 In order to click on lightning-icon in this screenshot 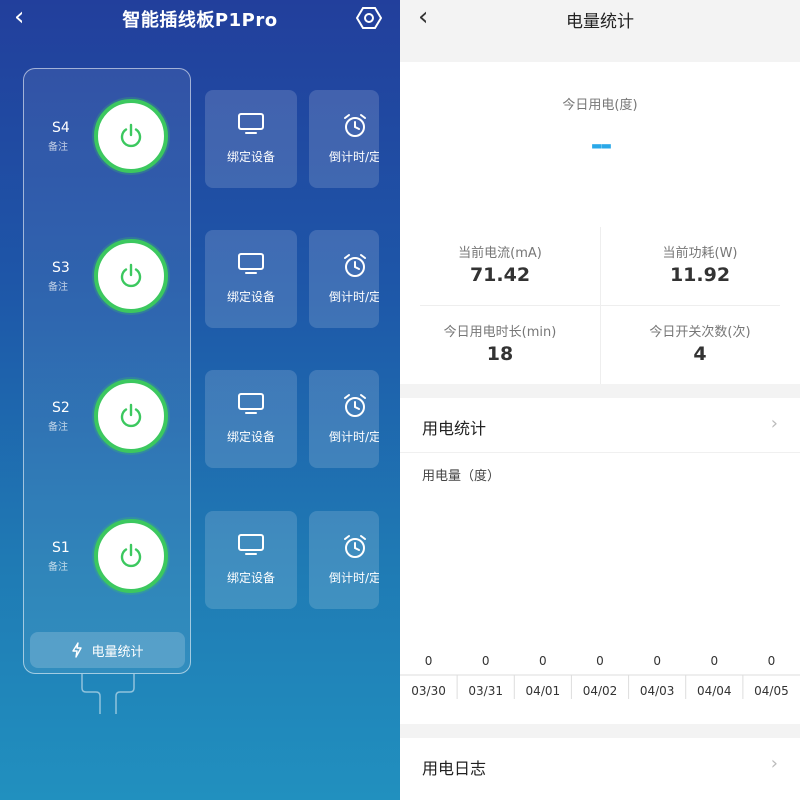, I will do `click(77, 650)`.